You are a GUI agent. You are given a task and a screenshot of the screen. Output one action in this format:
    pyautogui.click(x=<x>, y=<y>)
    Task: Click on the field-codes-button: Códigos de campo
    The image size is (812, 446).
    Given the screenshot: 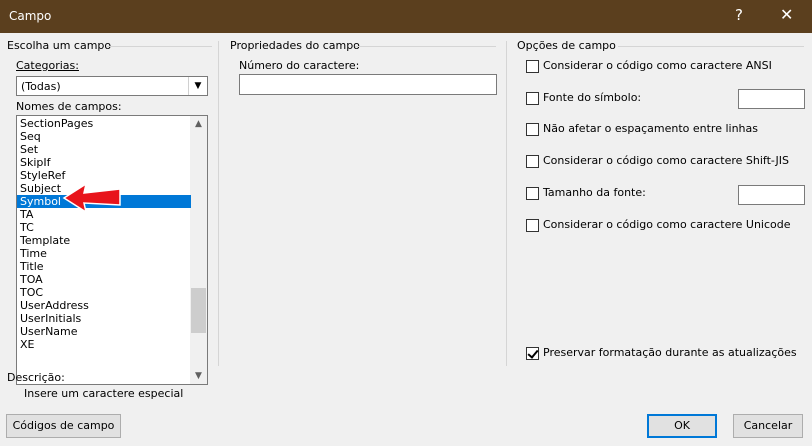 What is the action you would take?
    pyautogui.click(x=63, y=426)
    